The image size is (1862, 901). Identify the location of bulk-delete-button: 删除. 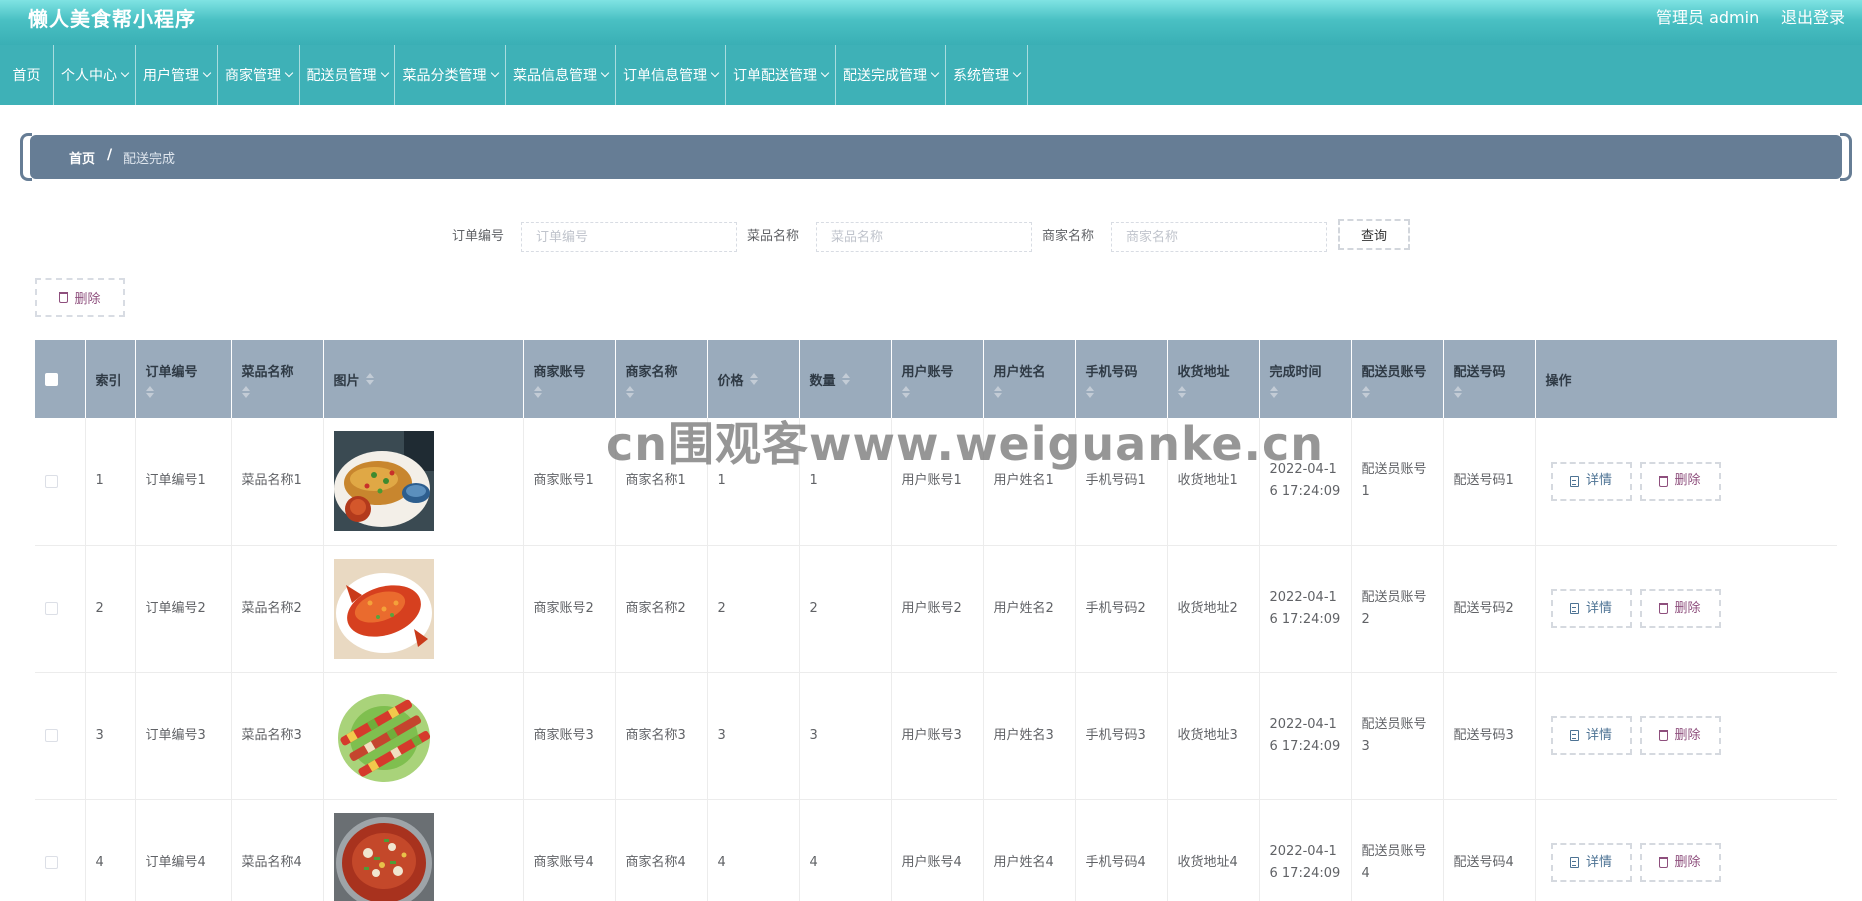
(80, 297).